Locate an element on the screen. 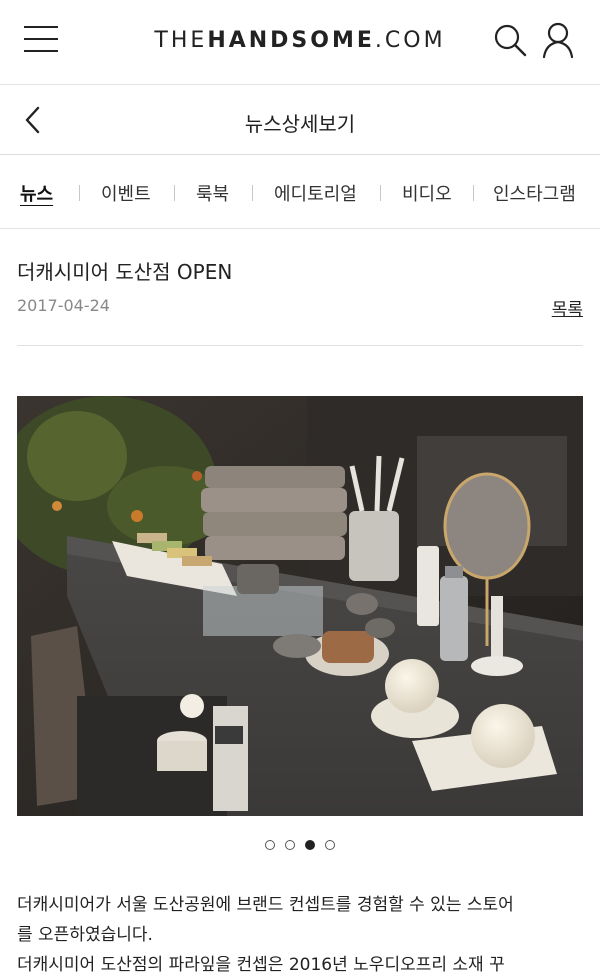 Image resolution: width=600 pixels, height=980 pixels. list-link: 목록 is located at coordinates (567, 307).